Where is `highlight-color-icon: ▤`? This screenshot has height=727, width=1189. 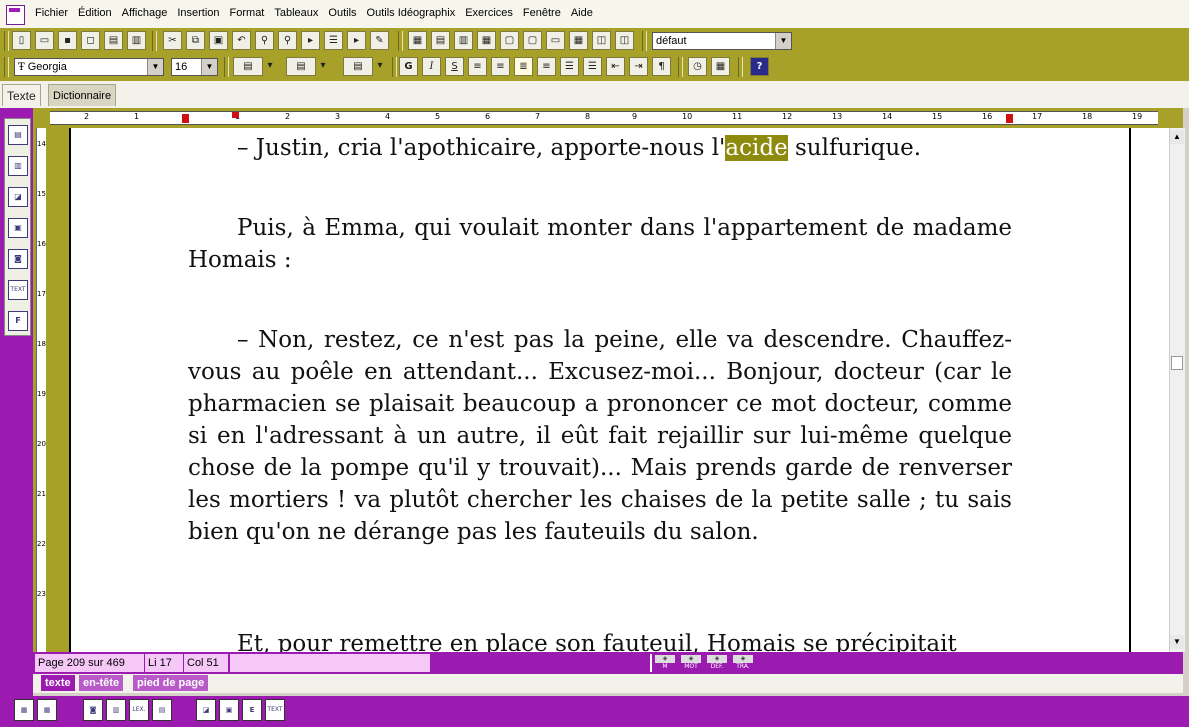 highlight-color-icon: ▤ is located at coordinates (301, 66).